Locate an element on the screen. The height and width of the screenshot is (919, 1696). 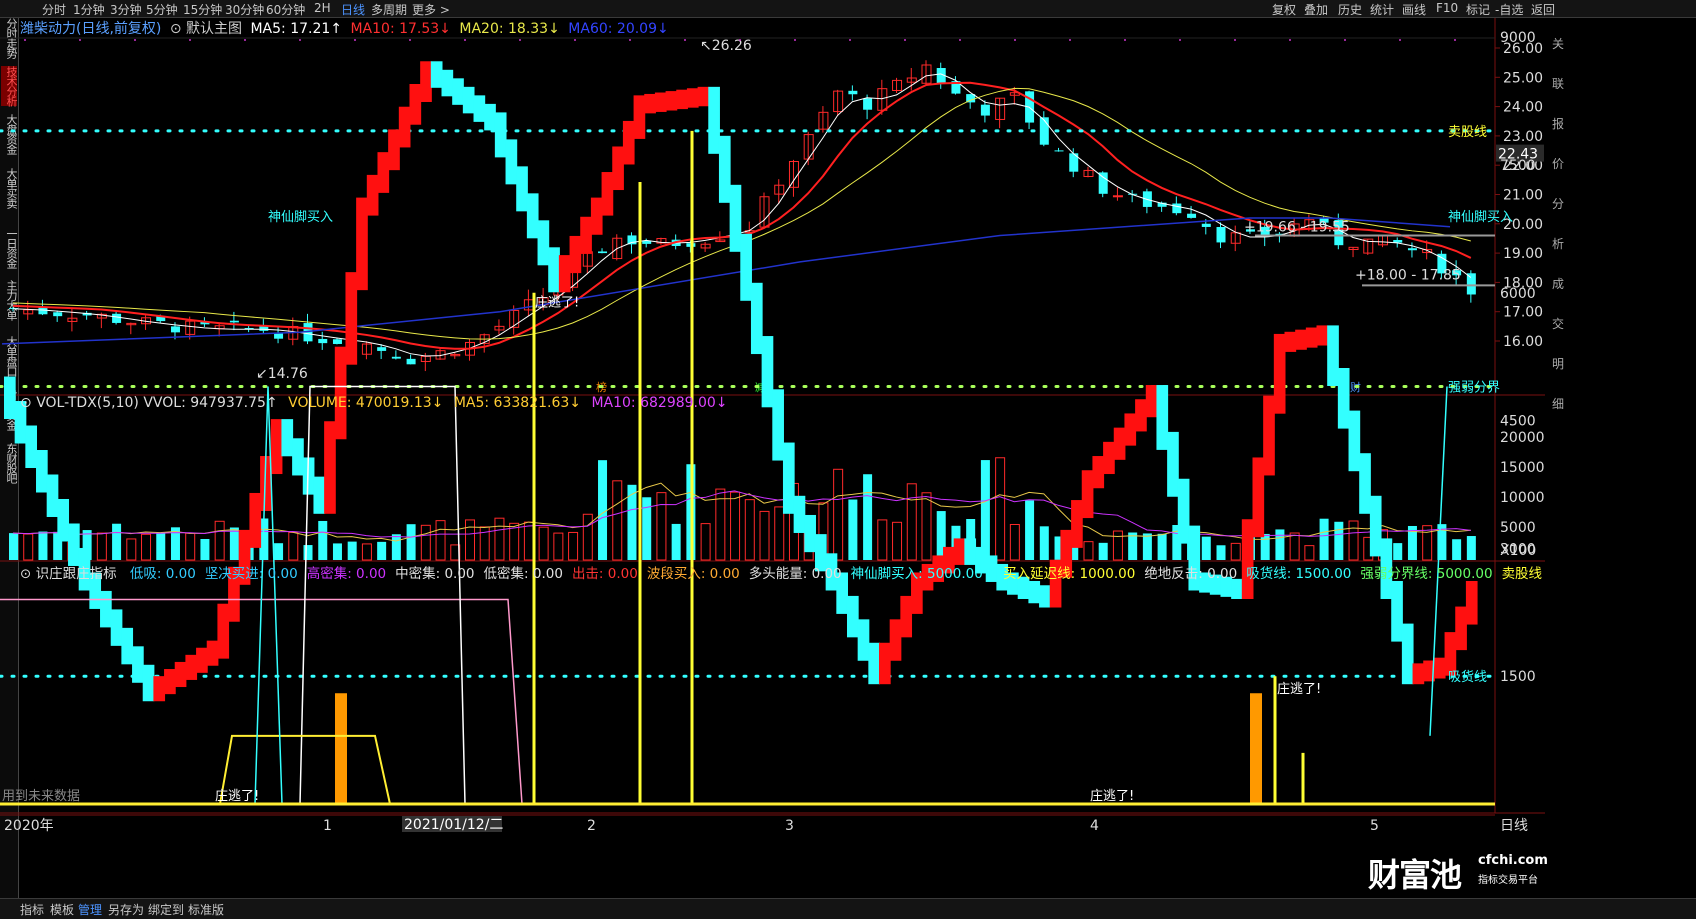
tool-6: 标记 is located at coordinates (1478, 9).